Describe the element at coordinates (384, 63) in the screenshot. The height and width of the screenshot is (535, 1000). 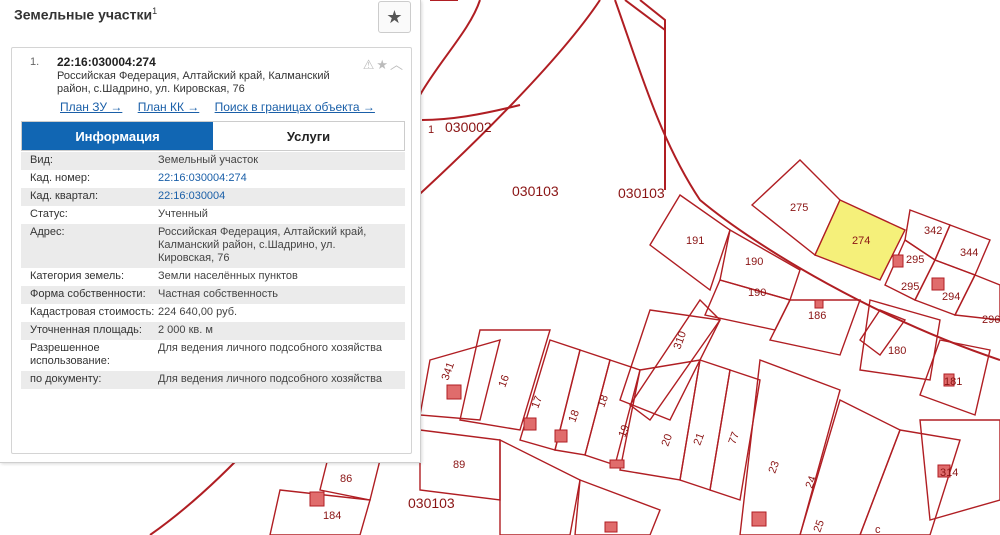
I see `record-action-icons: ⚠★︿` at that location.